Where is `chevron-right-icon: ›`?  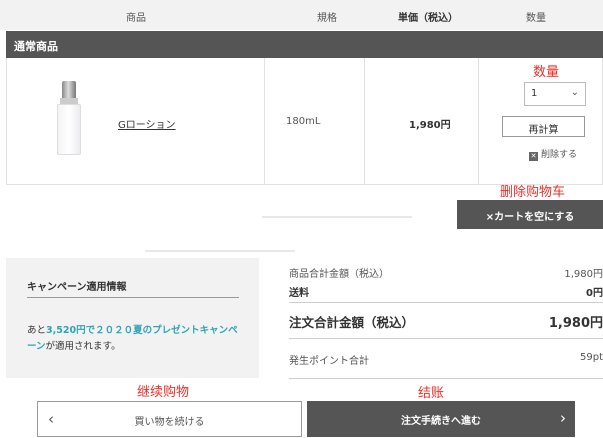 chevron-right-icon: › is located at coordinates (563, 418).